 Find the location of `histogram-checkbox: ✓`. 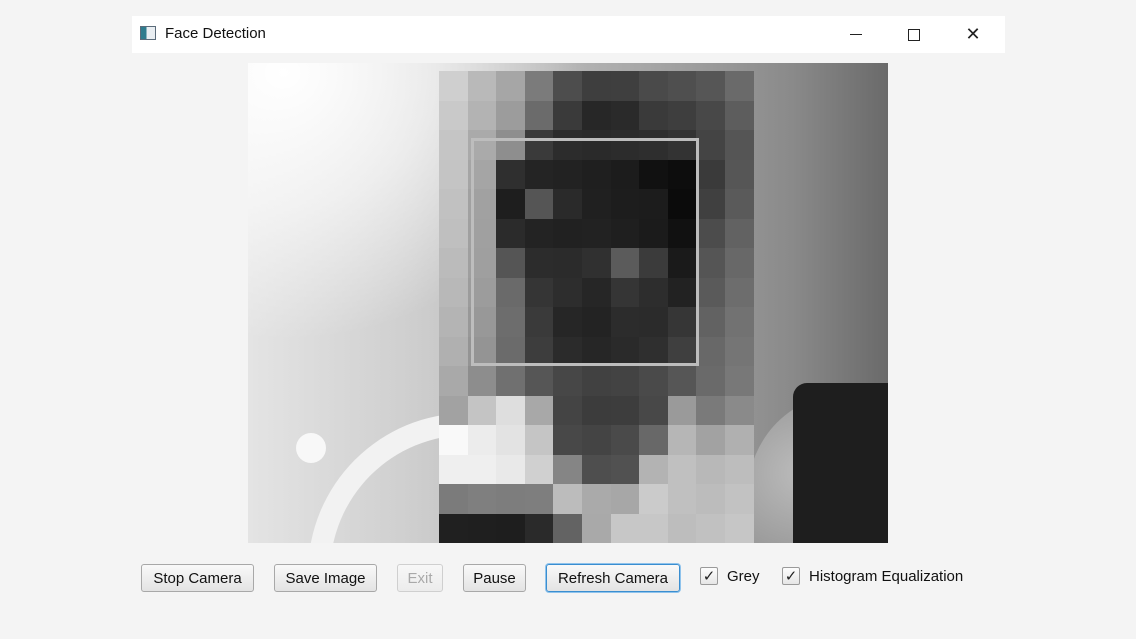

histogram-checkbox: ✓ is located at coordinates (791, 576).